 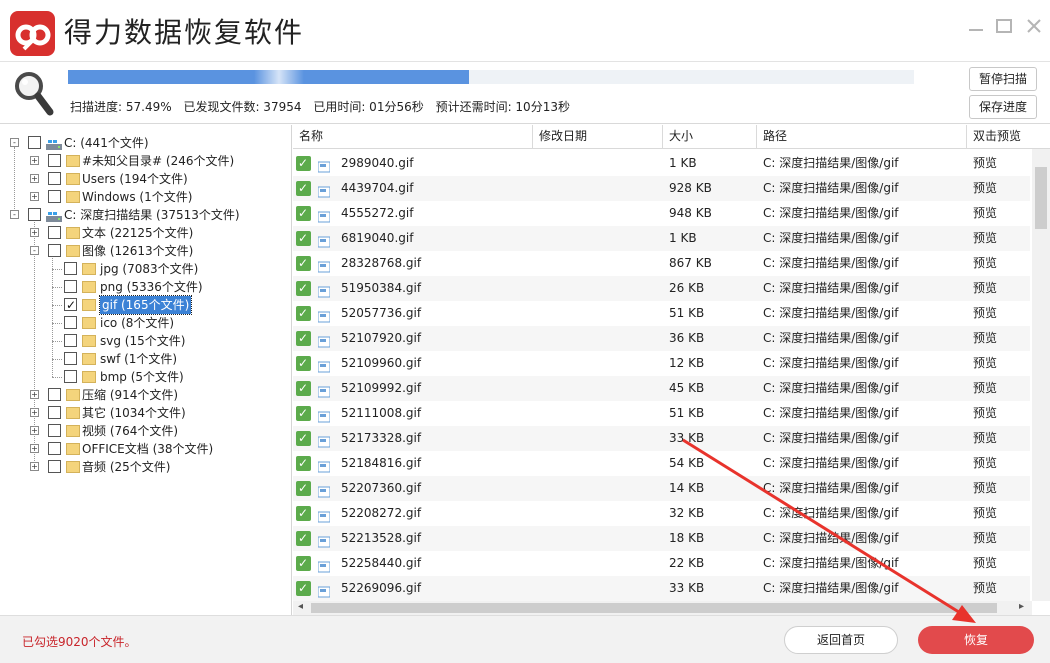 I want to click on table-row: 52207360.gif 14 KB C: 深度扫描结果/图像/gif 预览, so click(x=661, y=488).